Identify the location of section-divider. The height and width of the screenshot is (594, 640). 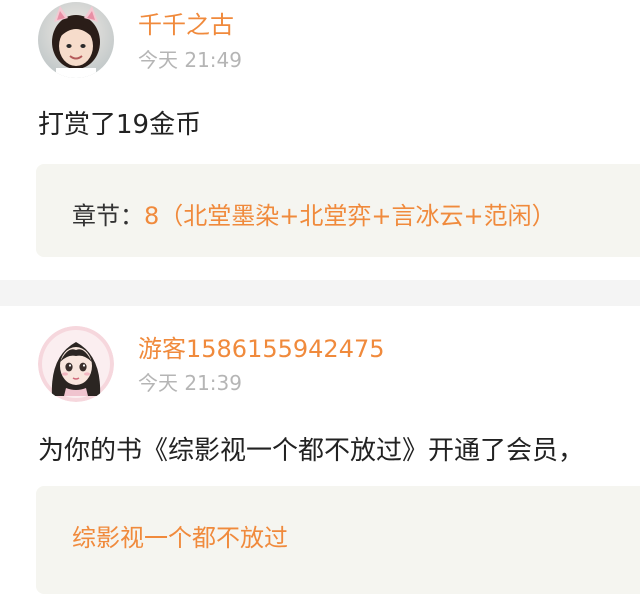
(320, 293).